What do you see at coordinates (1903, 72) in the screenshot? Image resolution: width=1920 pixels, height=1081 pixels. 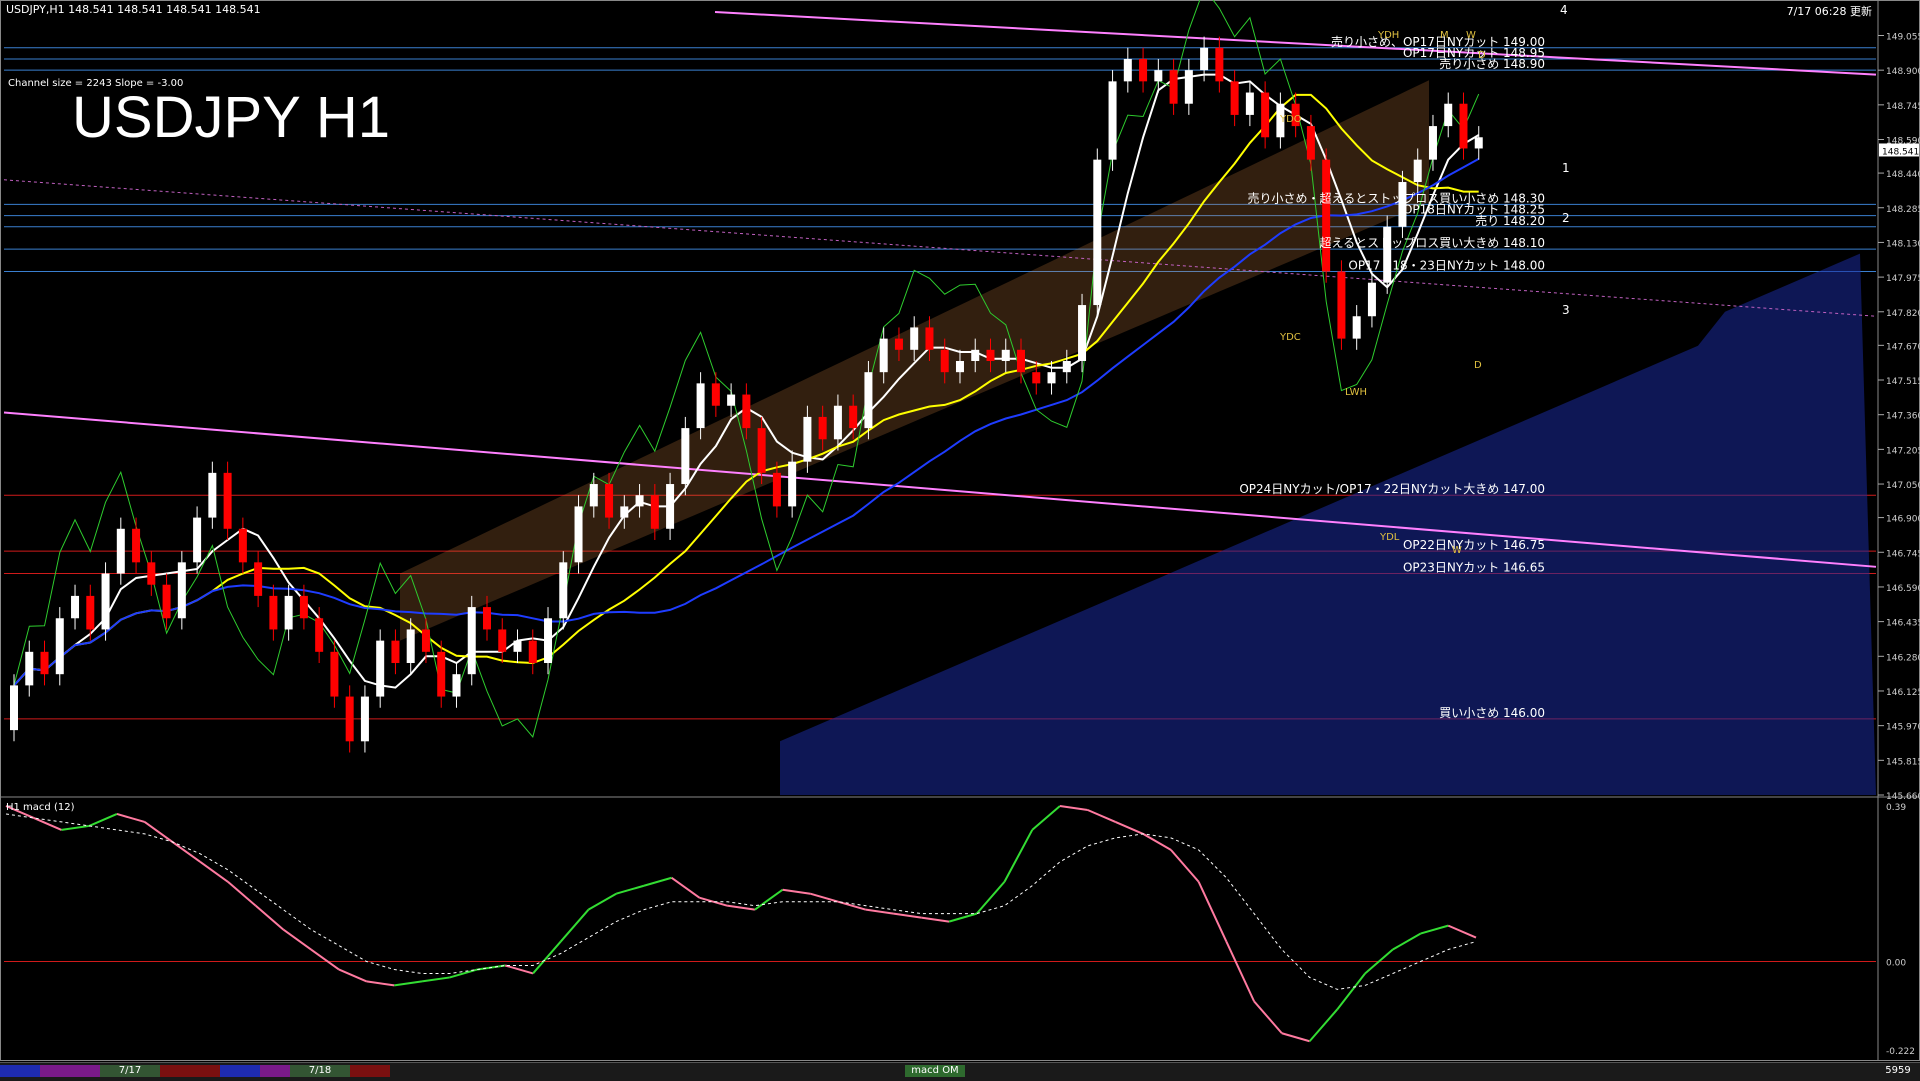 I see `axis-tick-label: 148.900` at bounding box center [1903, 72].